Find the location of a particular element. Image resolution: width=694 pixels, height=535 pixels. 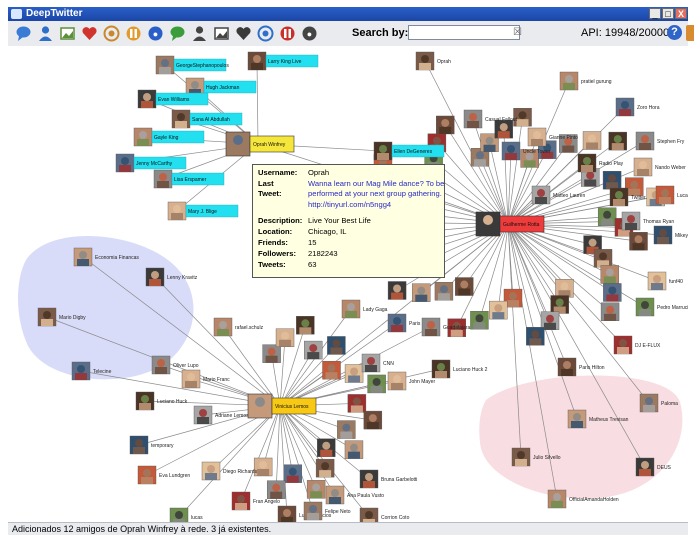

exit-icon is located at coordinates (690, 33).